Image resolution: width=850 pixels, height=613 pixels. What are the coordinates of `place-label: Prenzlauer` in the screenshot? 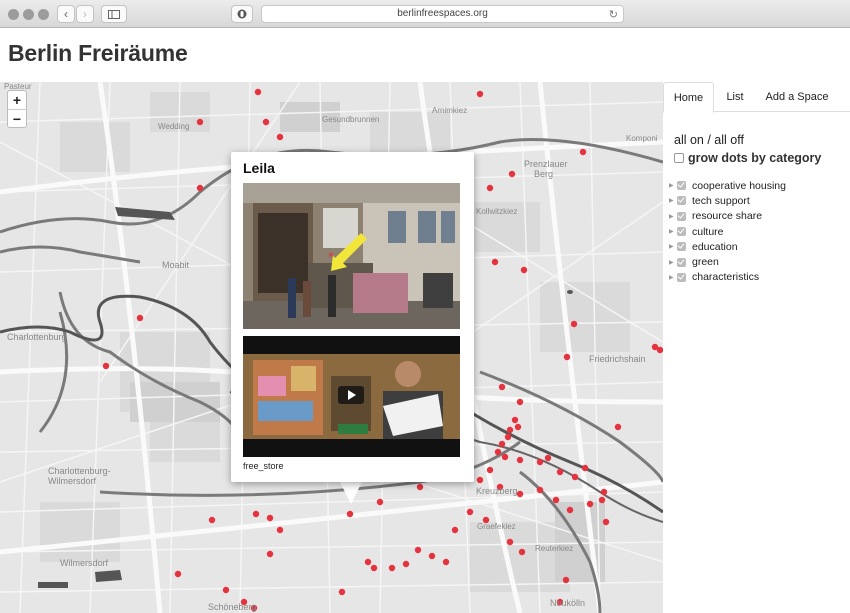 It's located at (546, 164).